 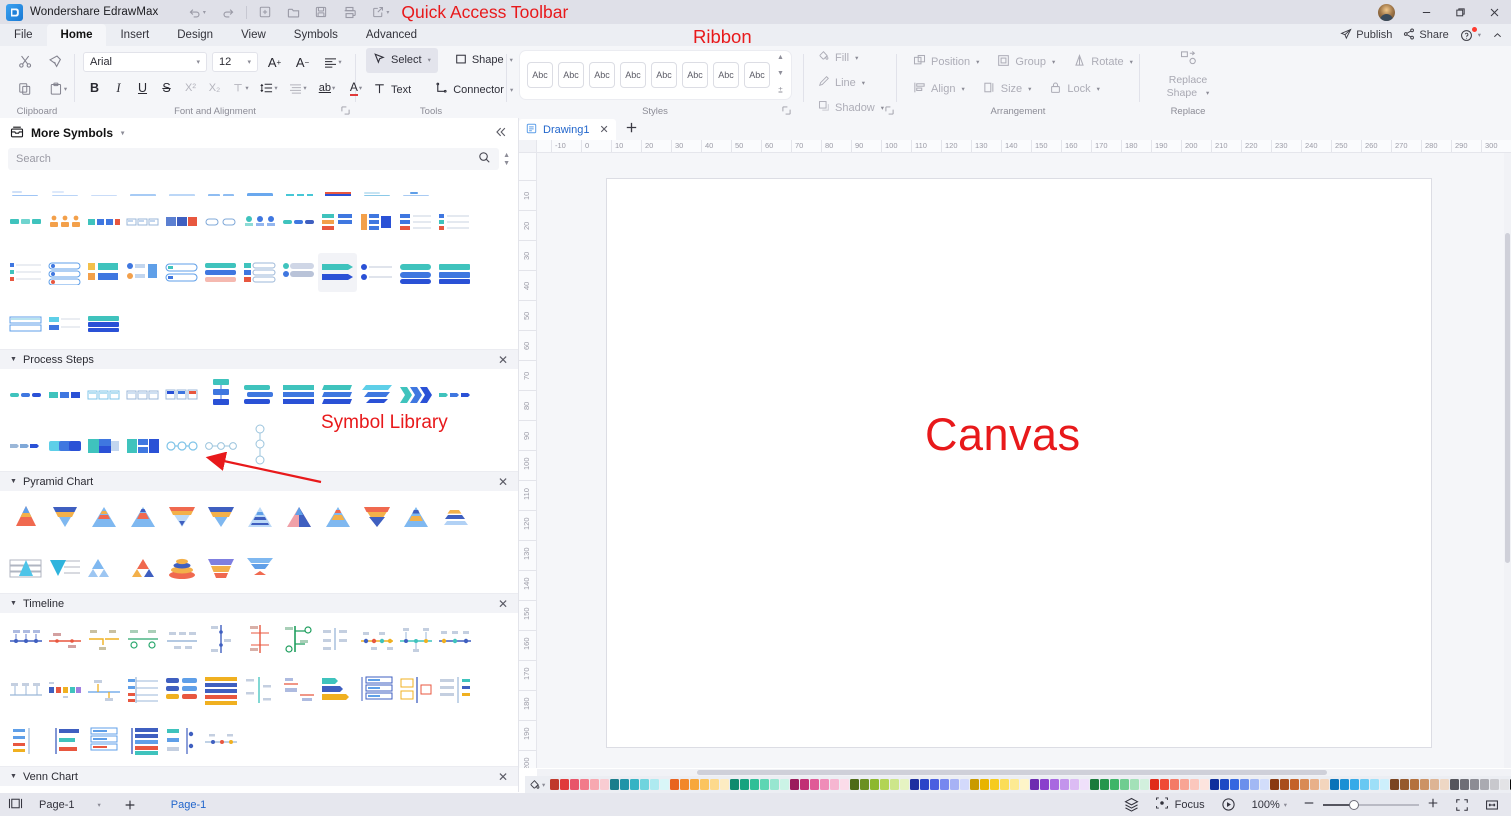 I want to click on export-share-icon: ▾, so click(x=380, y=12).